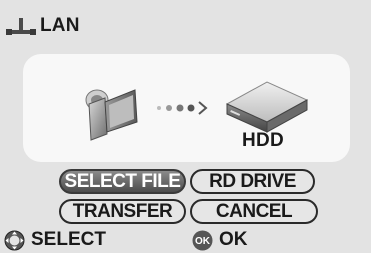 This screenshot has height=253, width=371. What do you see at coordinates (111, 115) in the screenshot?
I see `video-camera-icon` at bounding box center [111, 115].